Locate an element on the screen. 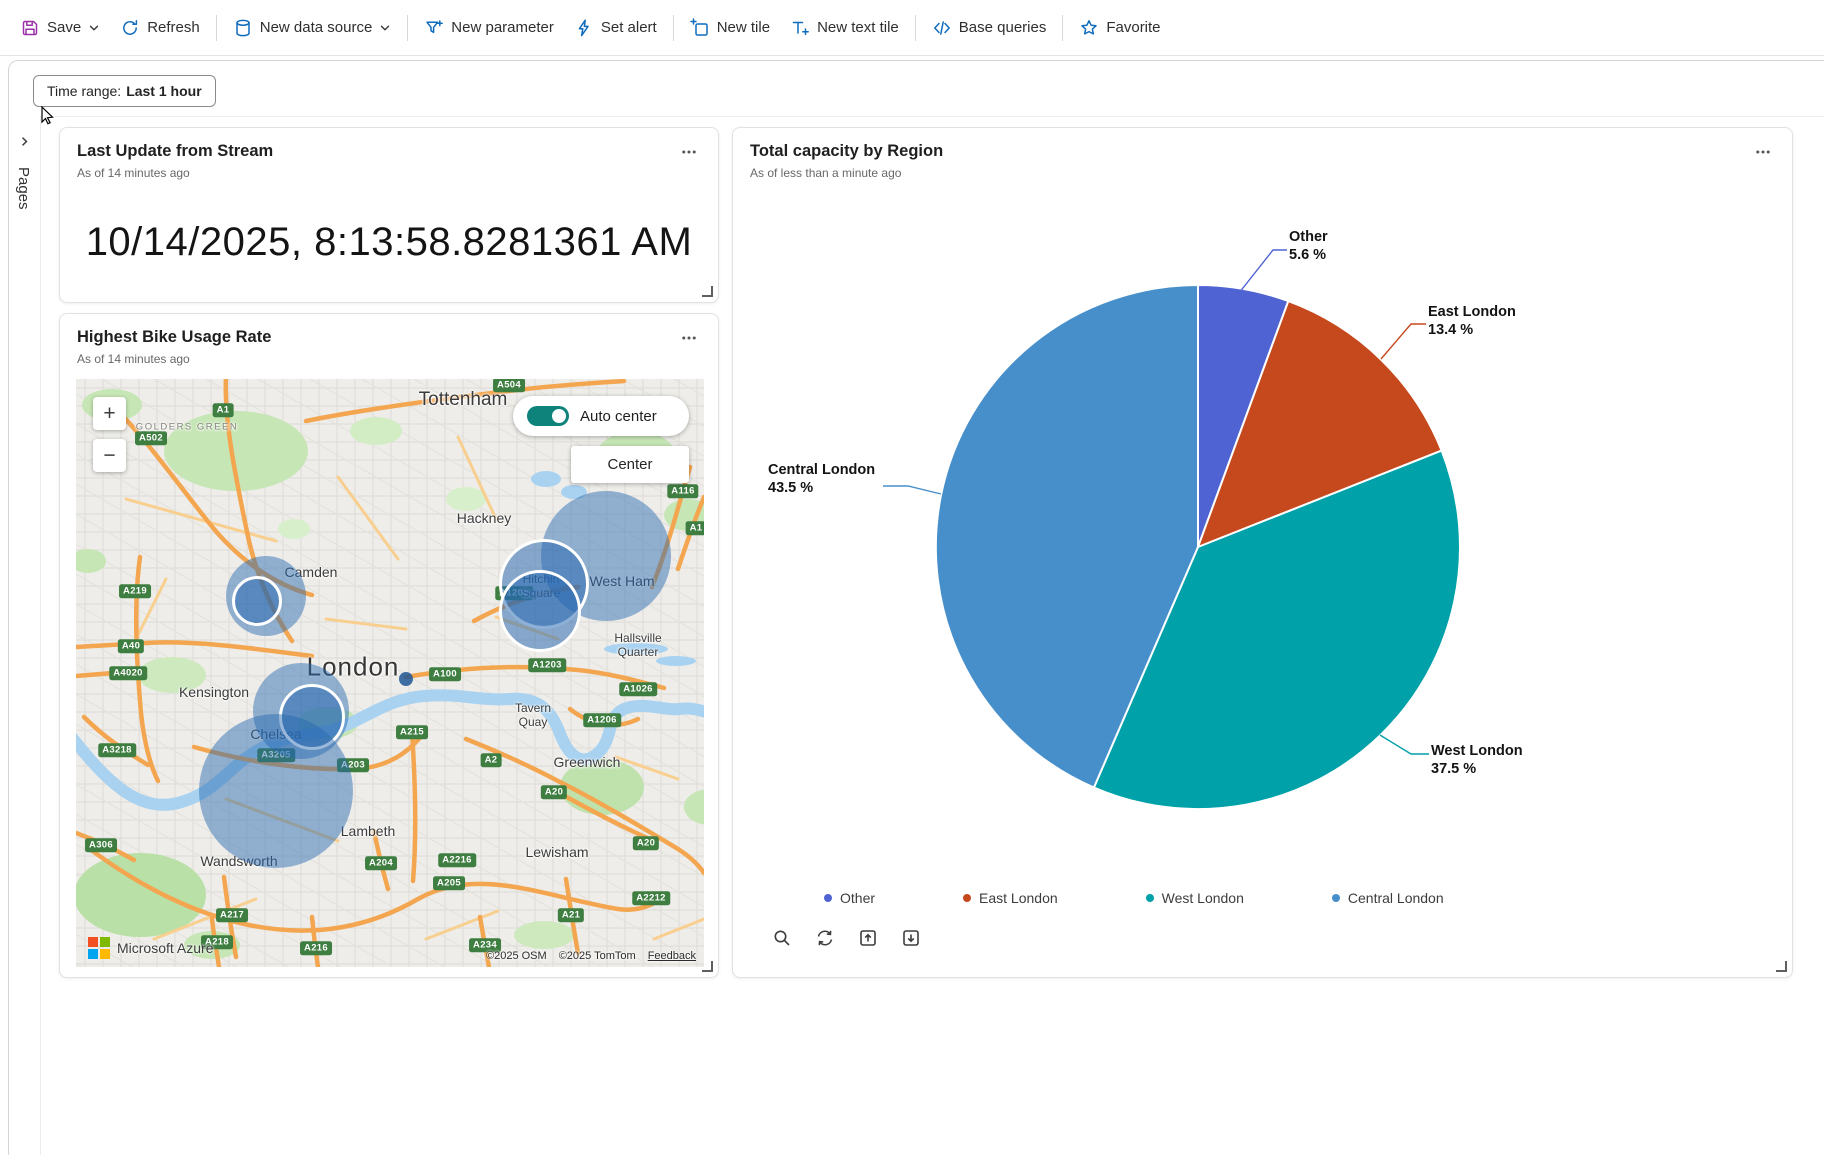 This screenshot has height=1155, width=1824. tomtom-credit: ©2025 TomTom is located at coordinates (597, 956).